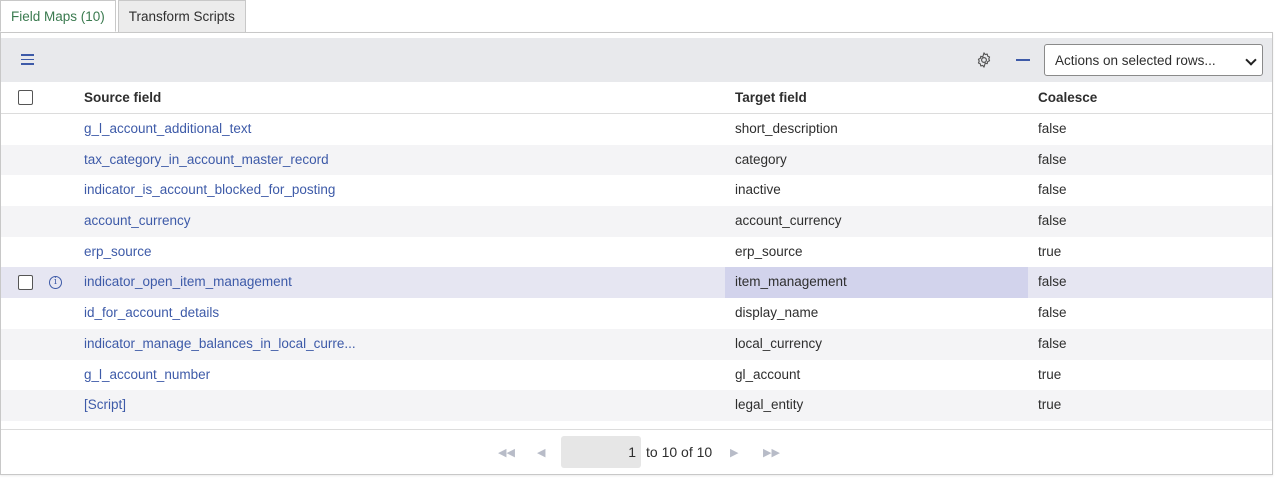 This screenshot has width=1275, height=478. I want to click on hamburger-icon, so click(27, 60).